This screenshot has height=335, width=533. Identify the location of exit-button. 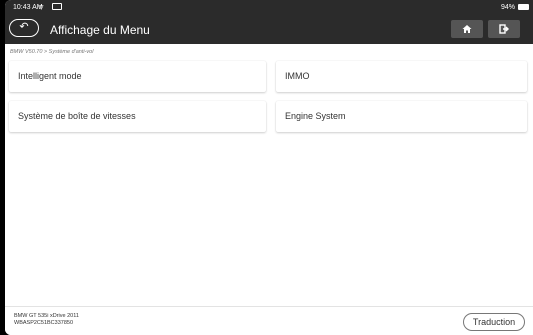
(504, 29).